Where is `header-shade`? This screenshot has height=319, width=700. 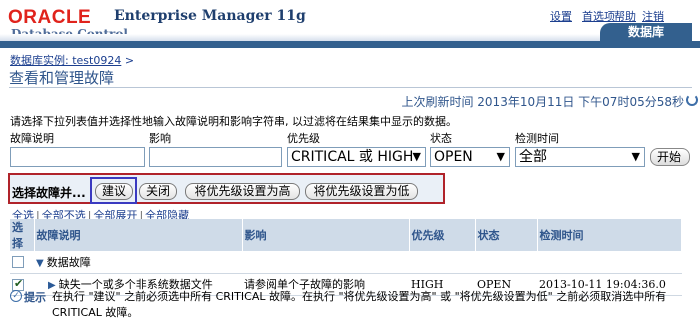
header-shade is located at coordinates (300, 37).